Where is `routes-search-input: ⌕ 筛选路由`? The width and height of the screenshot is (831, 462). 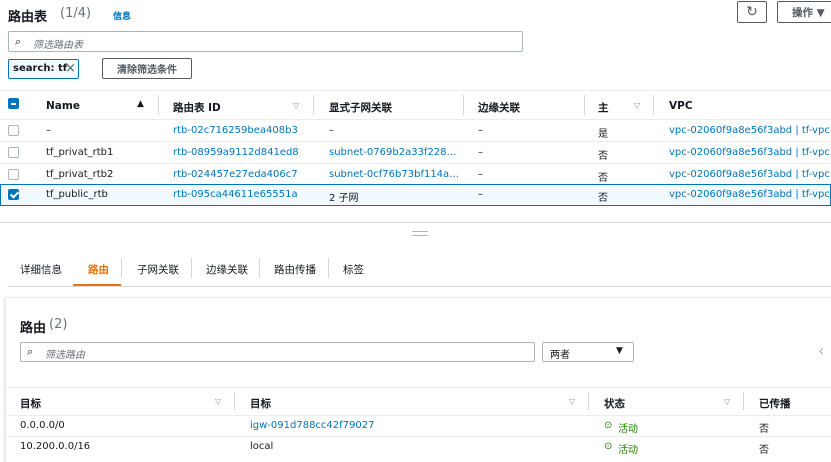 routes-search-input: ⌕ 筛选路由 is located at coordinates (277, 352).